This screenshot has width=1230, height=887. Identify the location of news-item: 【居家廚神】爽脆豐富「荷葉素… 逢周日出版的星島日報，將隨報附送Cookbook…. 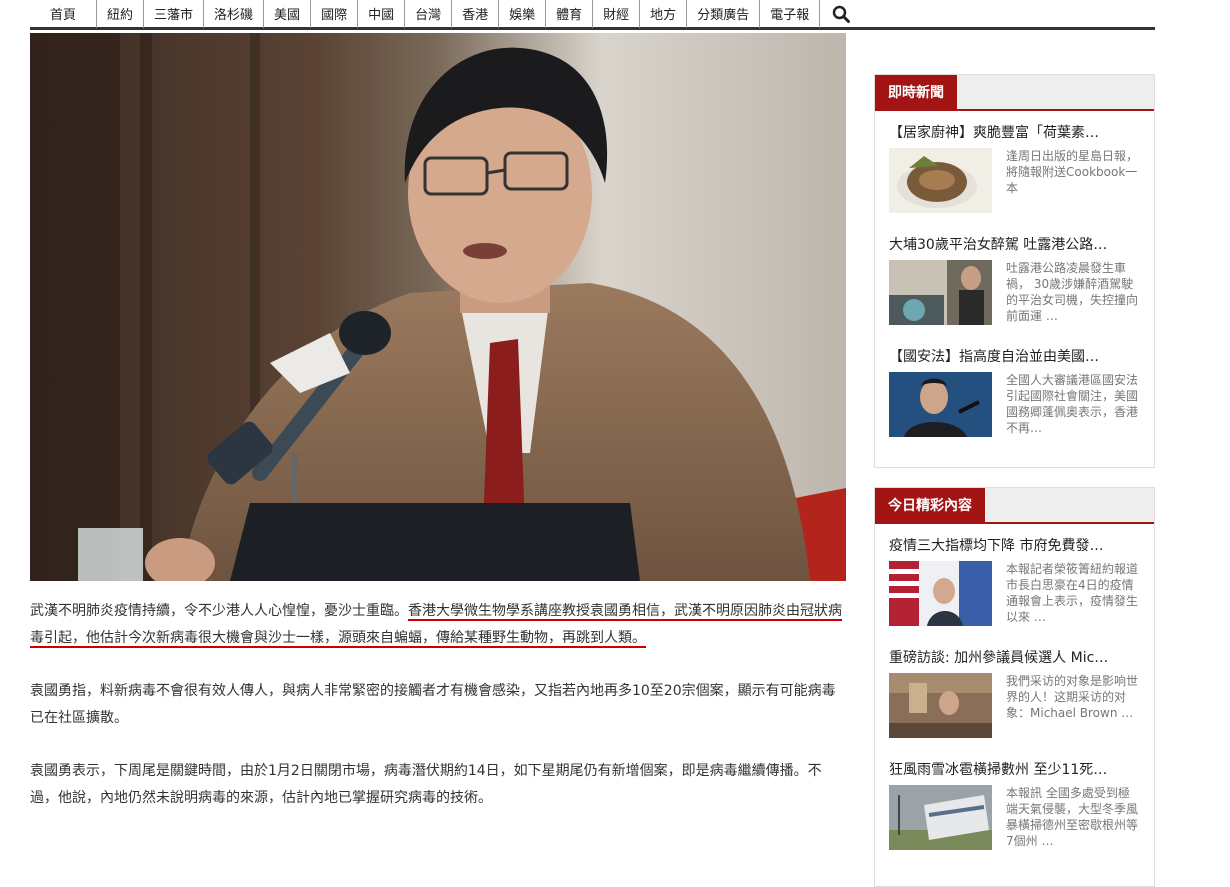
(1014, 175).